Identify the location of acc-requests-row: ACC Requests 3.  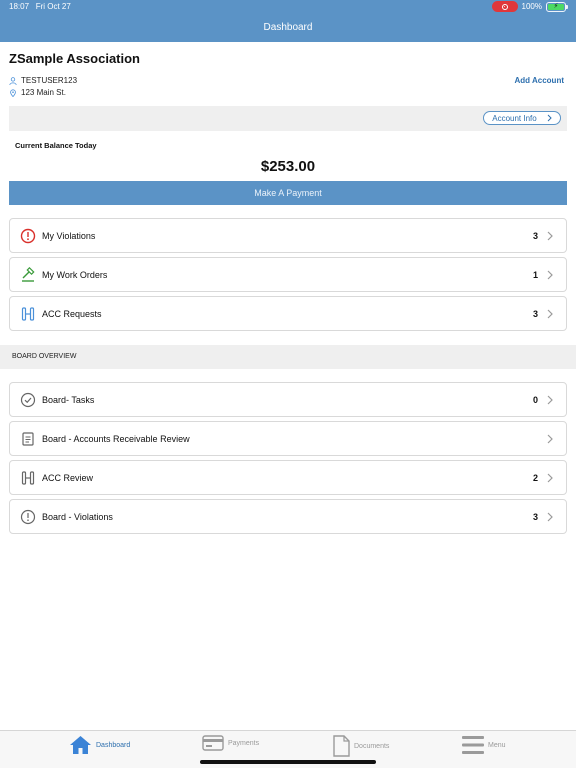
(288, 313).